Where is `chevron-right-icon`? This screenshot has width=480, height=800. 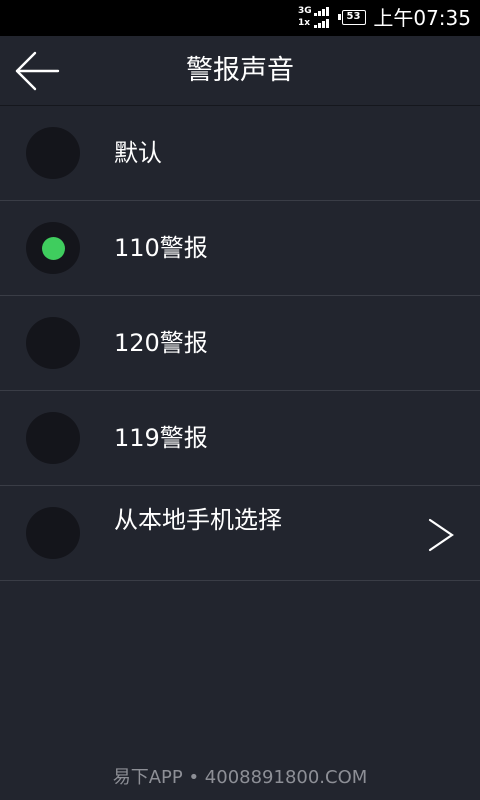 chevron-right-icon is located at coordinates (441, 535).